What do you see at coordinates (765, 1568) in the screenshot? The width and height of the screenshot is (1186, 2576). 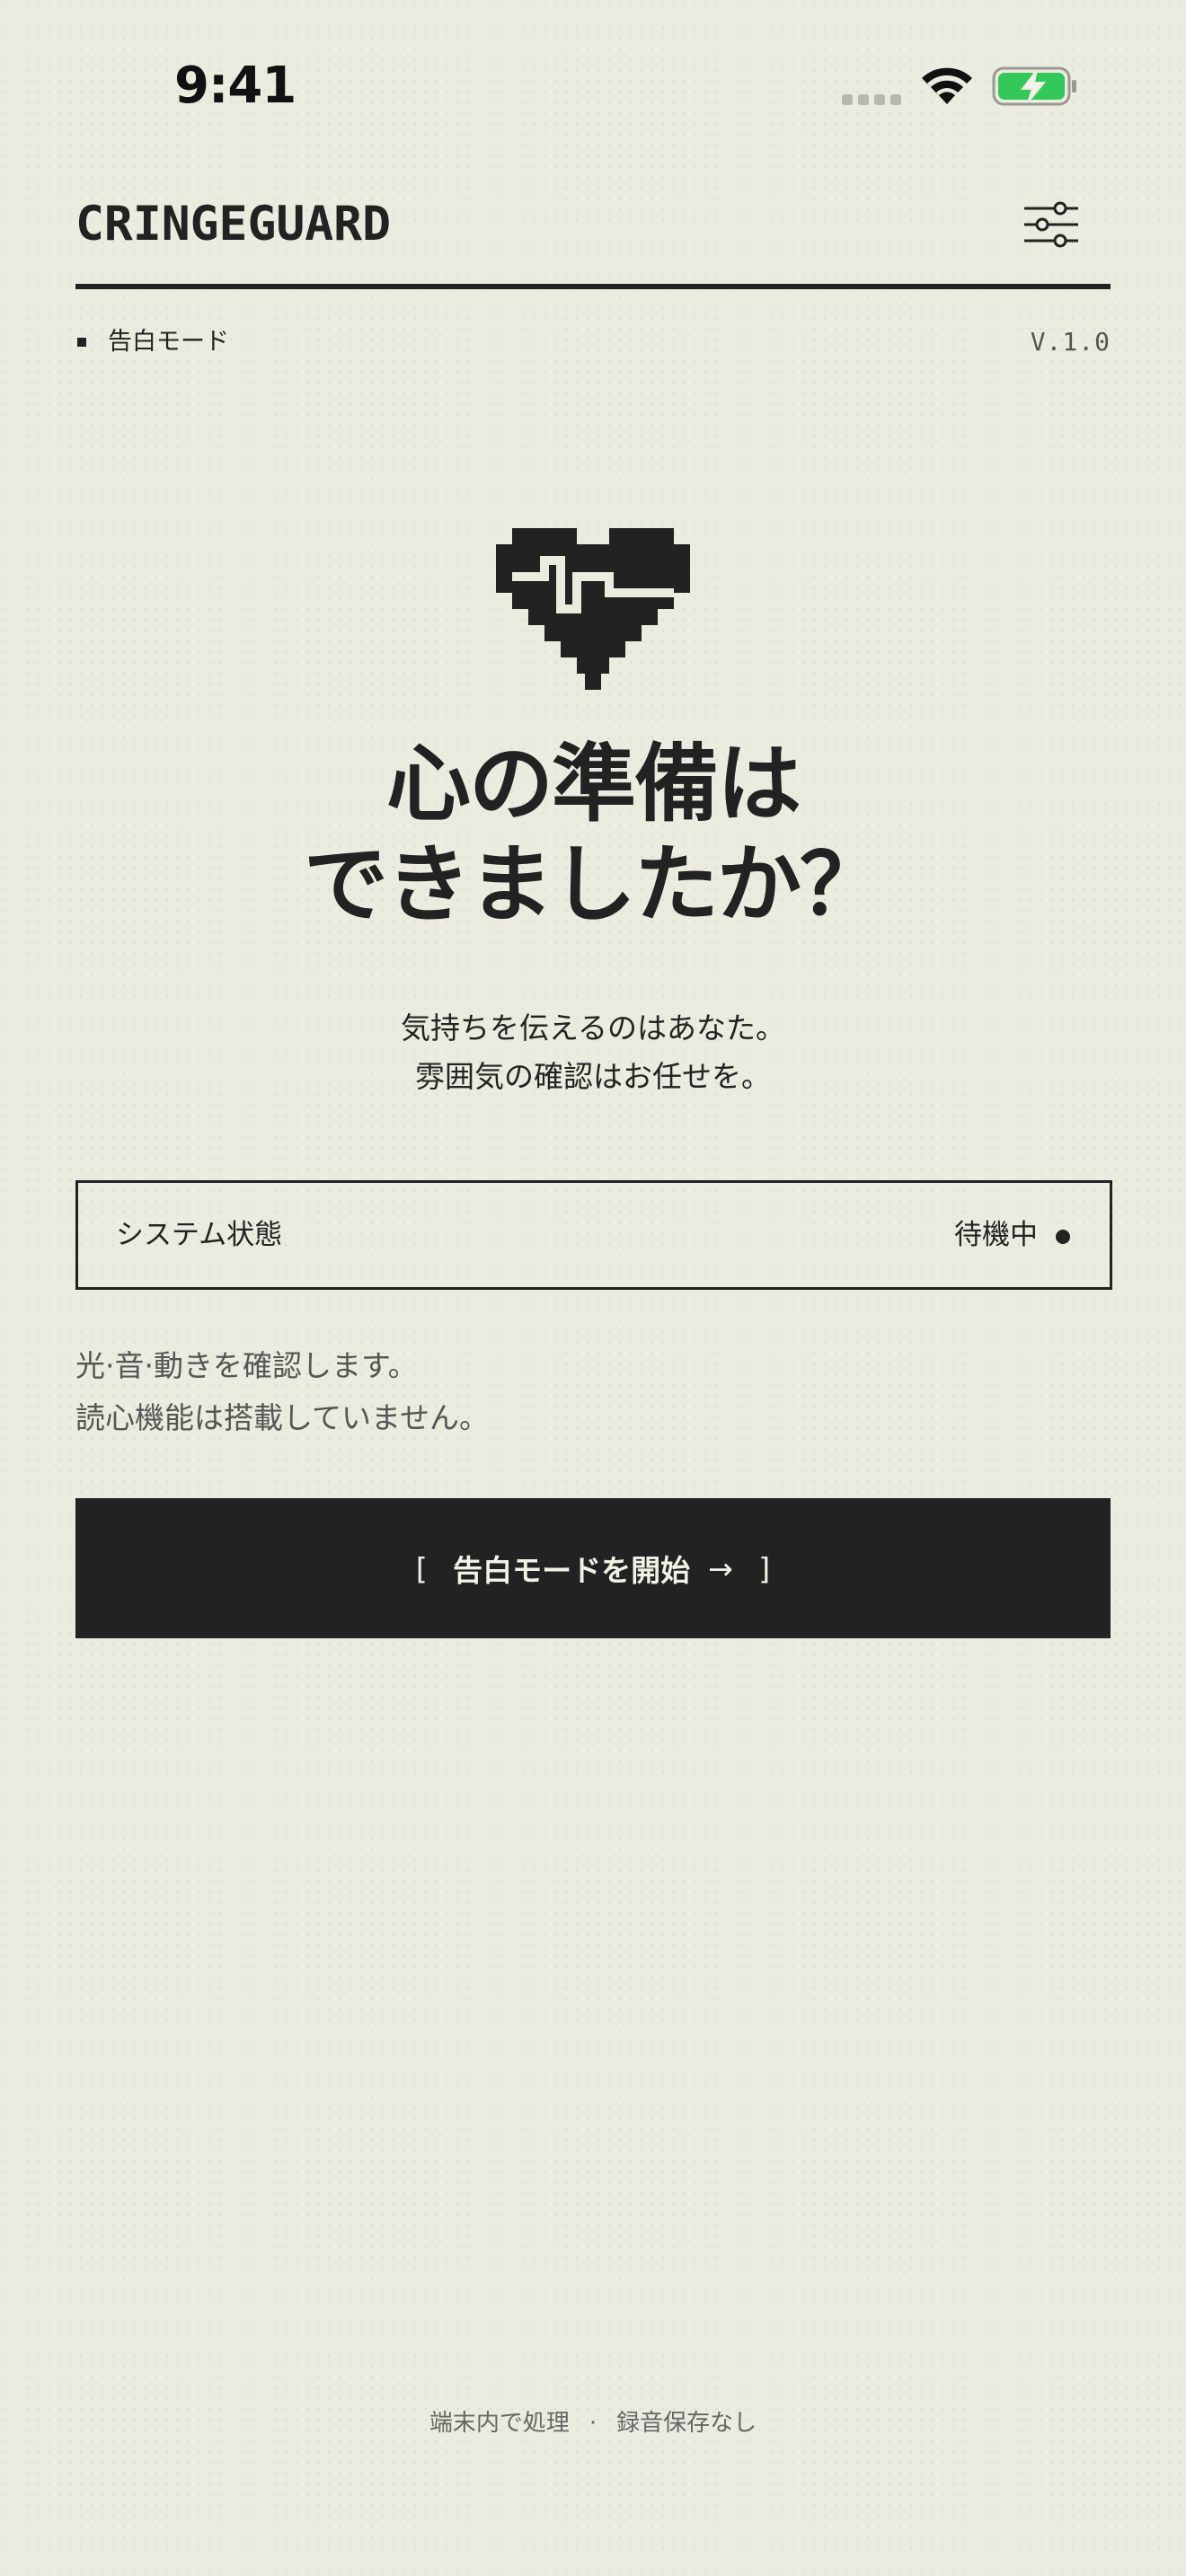 I see `button-bracket-close: ]` at bounding box center [765, 1568].